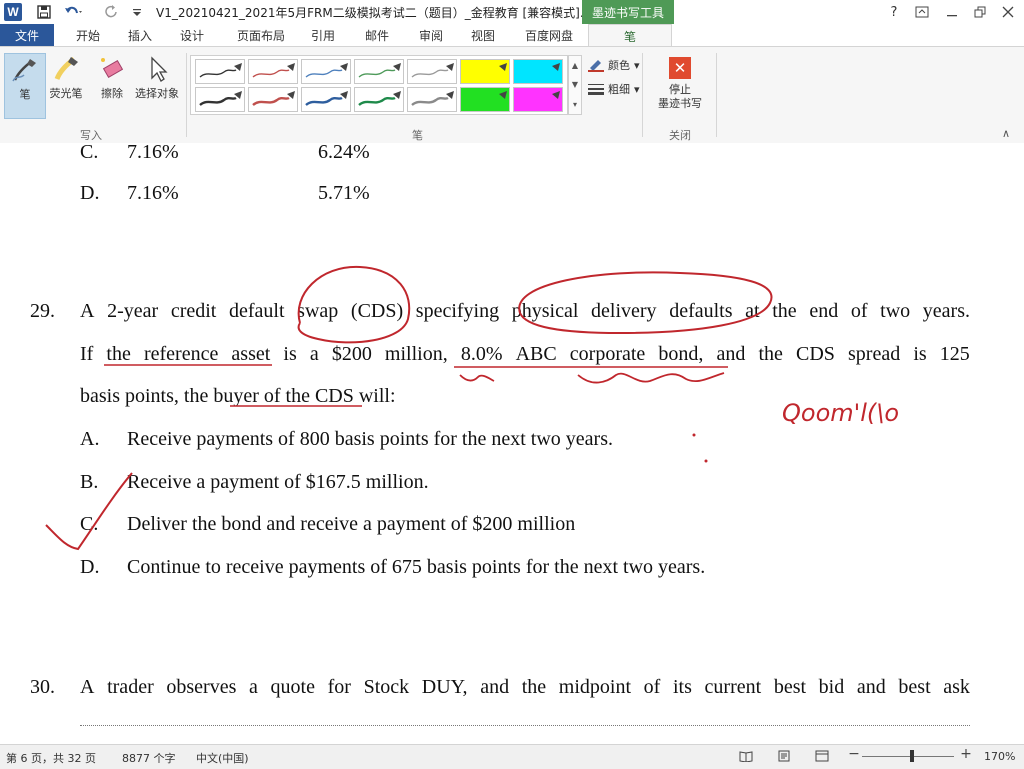  What do you see at coordinates (238, 396) in the screenshot?
I see `question-29-line-3: basis points, the buyer of the CDS will:` at bounding box center [238, 396].